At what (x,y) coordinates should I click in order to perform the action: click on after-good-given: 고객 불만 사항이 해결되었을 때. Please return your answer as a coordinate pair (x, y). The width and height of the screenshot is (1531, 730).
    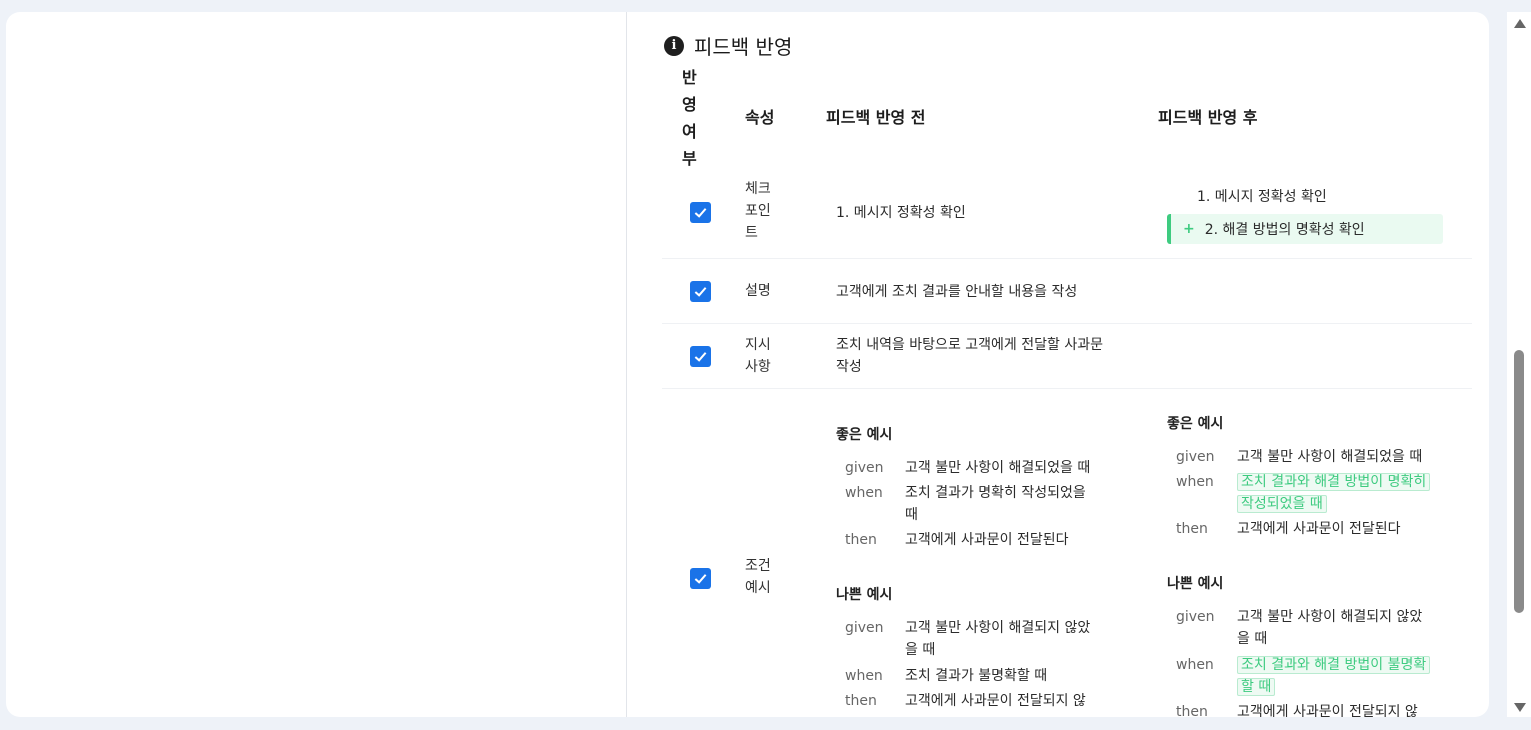
    Looking at the image, I should click on (1330, 457).